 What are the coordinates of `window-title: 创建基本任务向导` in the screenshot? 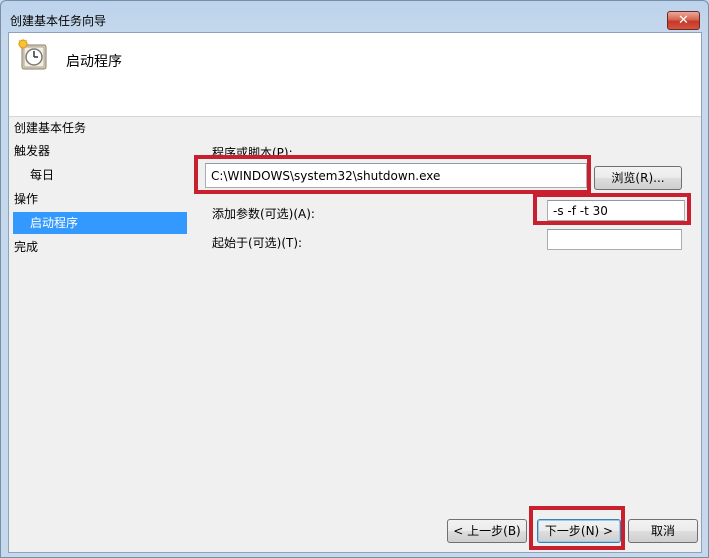 It's located at (58, 21).